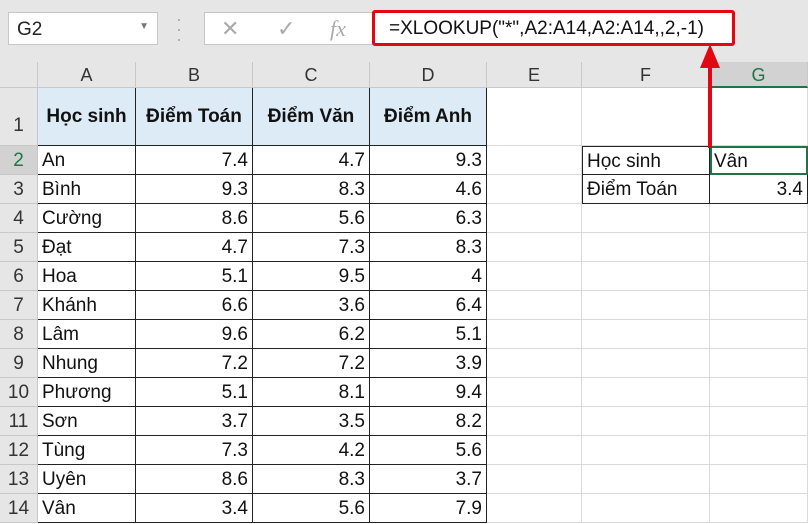 The image size is (808, 524). I want to click on score-cell: 8.3, so click(428, 247).